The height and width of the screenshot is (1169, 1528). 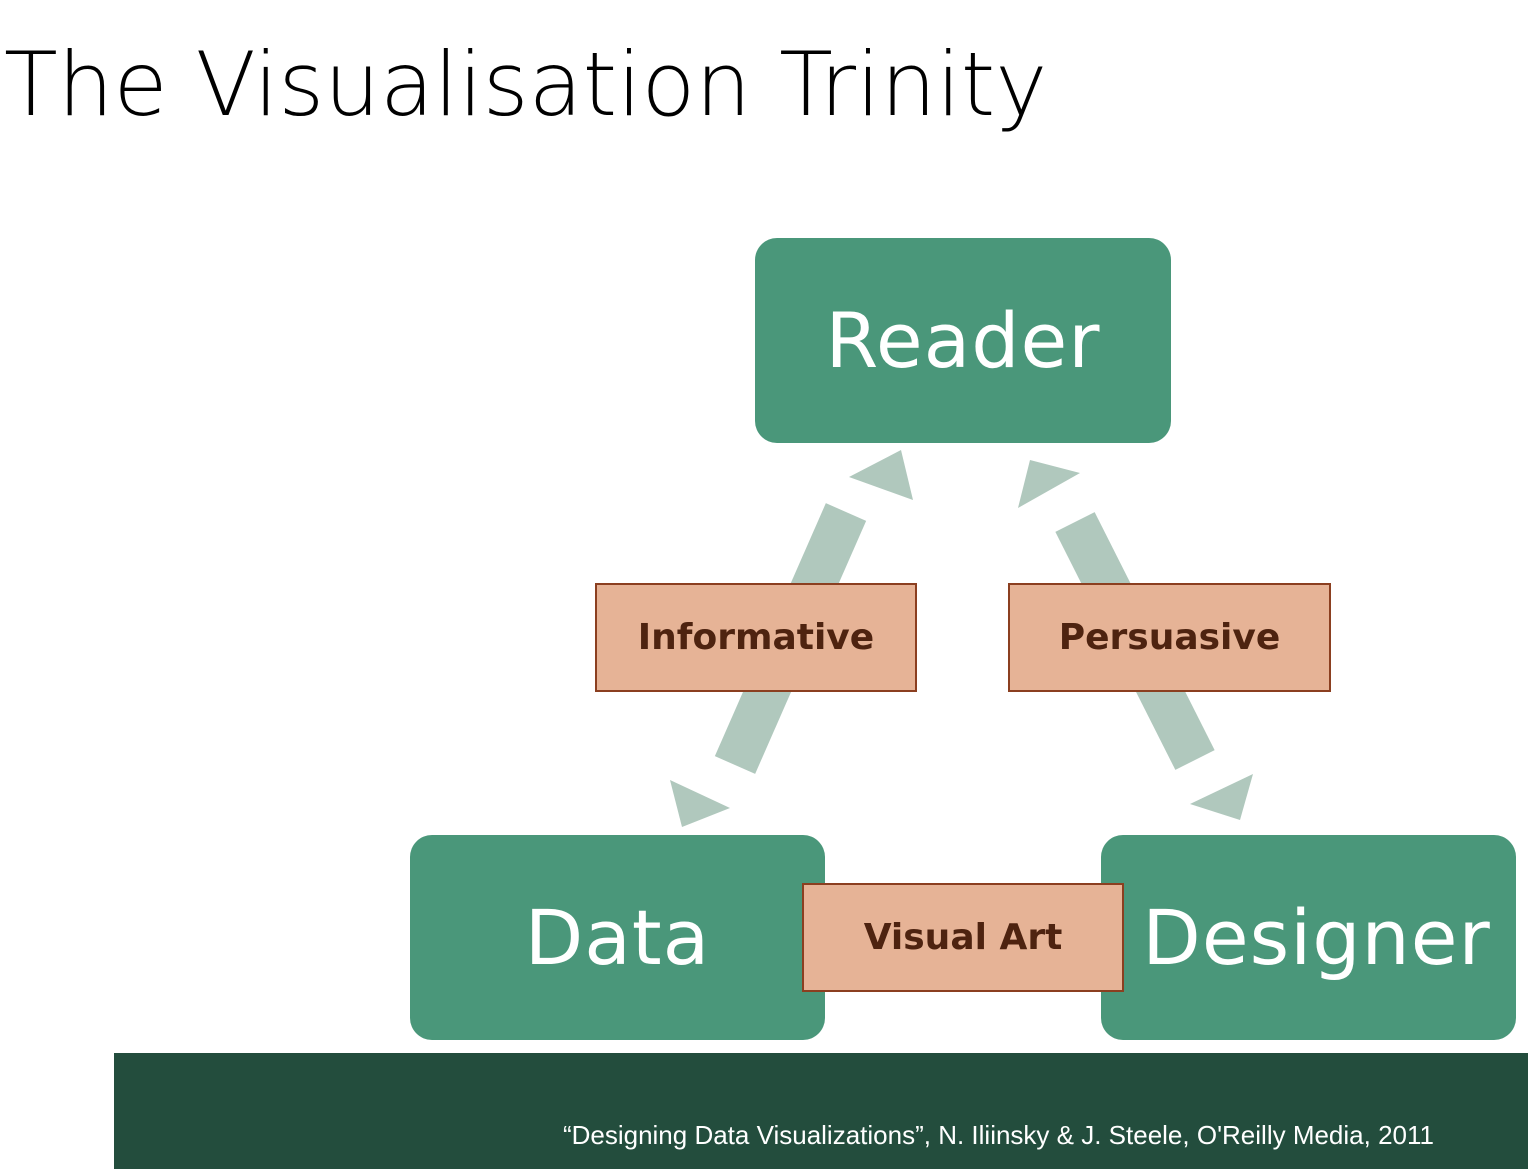 I want to click on node-data: Data, so click(x=617, y=937).